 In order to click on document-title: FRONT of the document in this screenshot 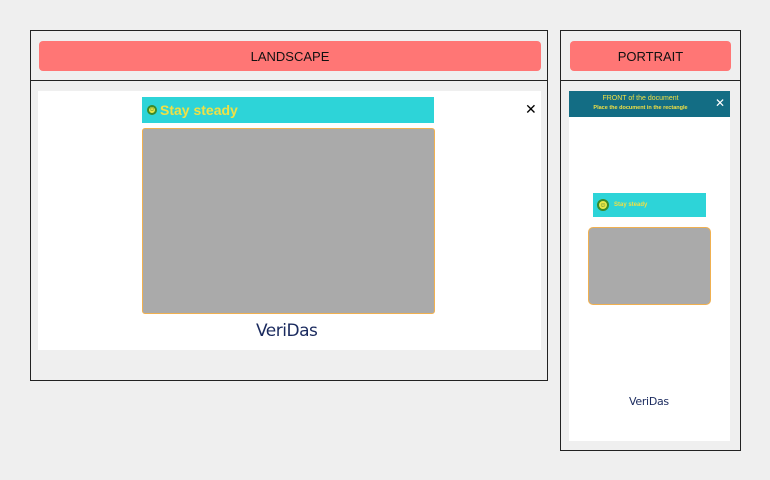, I will do `click(640, 98)`.